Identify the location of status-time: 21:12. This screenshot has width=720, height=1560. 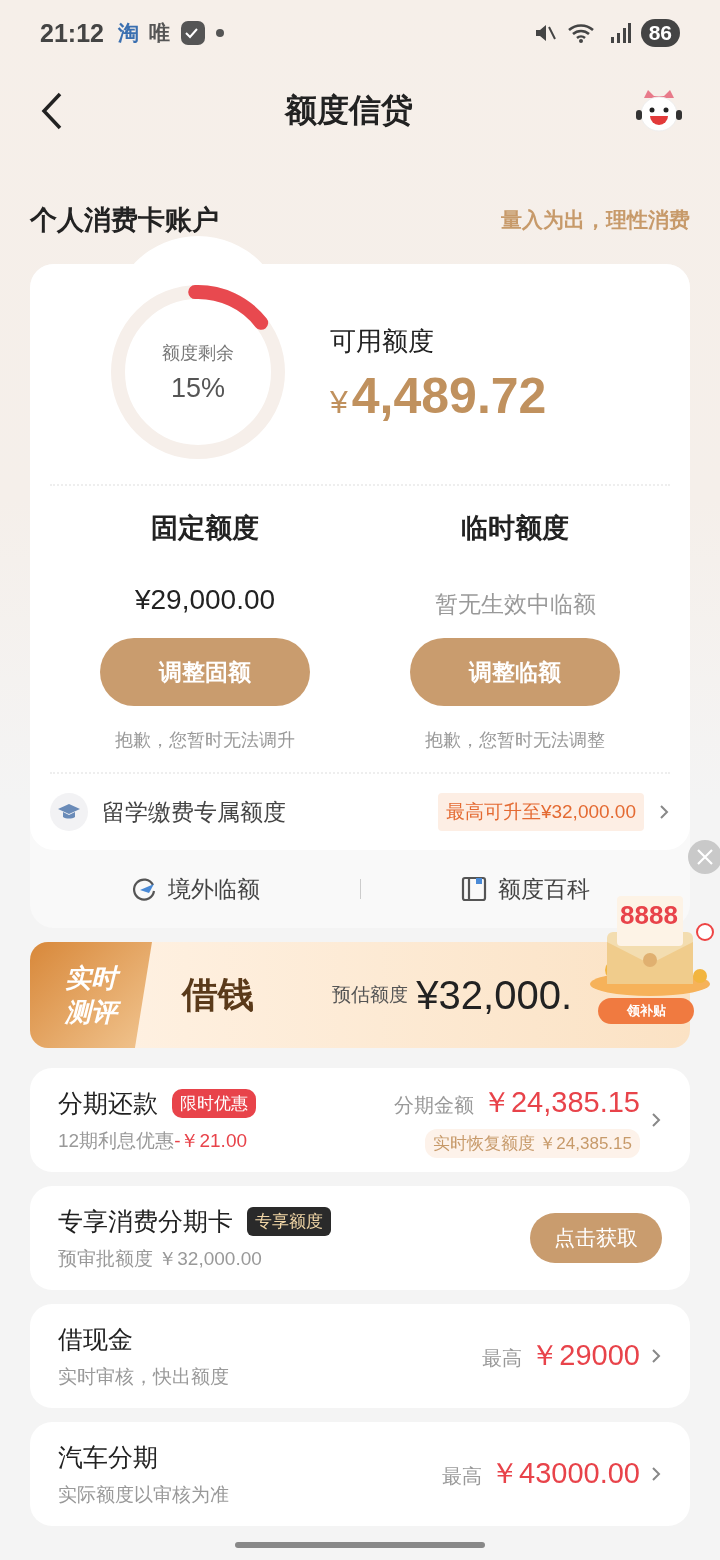
(72, 33).